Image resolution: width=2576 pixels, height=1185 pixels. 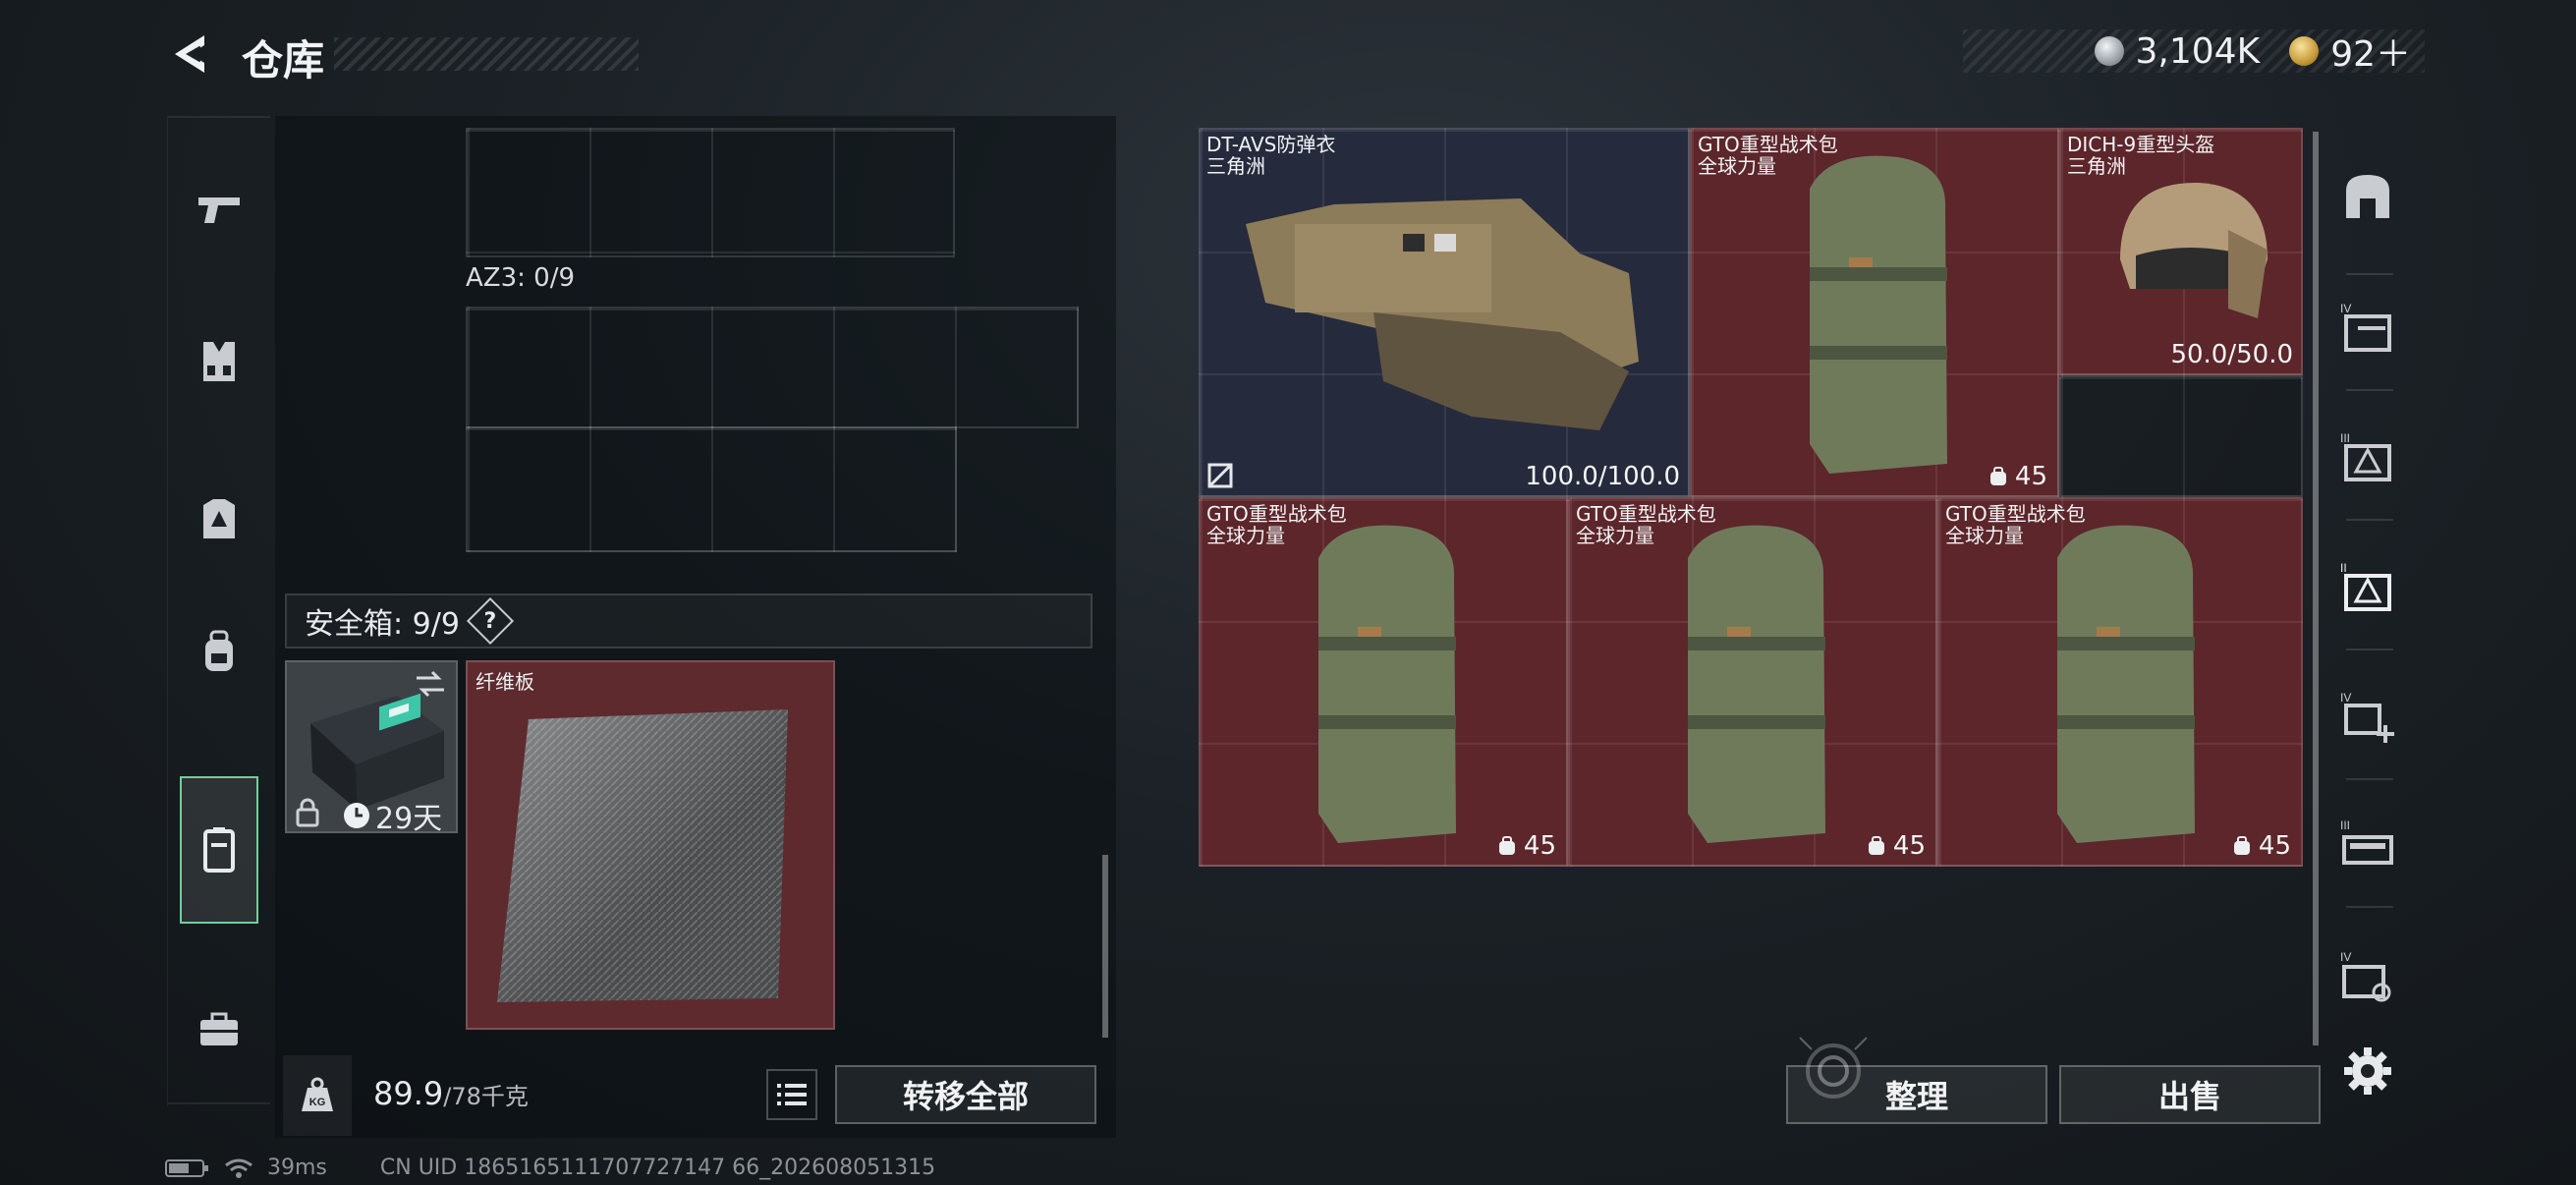 I want to click on list-view-button, so click(x=791, y=1095).